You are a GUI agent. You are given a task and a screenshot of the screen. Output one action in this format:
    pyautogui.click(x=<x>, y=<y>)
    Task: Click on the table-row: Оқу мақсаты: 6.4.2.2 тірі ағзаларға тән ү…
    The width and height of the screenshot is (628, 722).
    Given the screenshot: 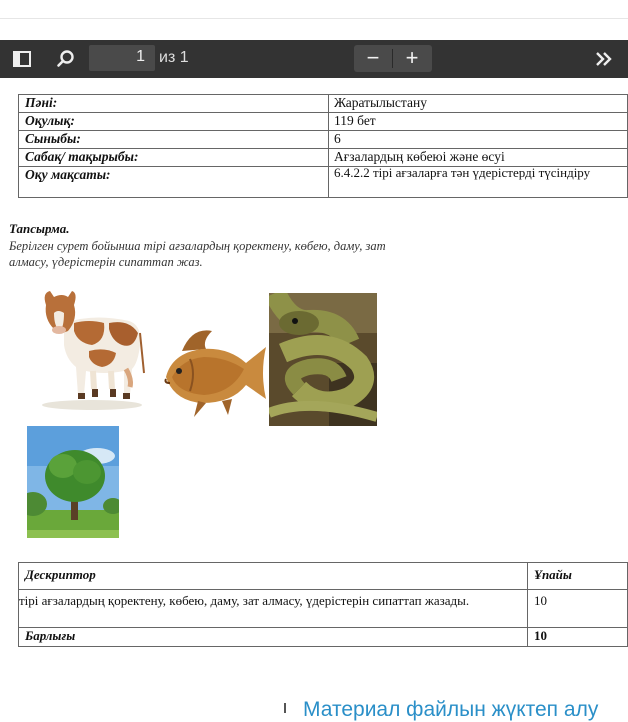 What is the action you would take?
    pyautogui.click(x=323, y=182)
    